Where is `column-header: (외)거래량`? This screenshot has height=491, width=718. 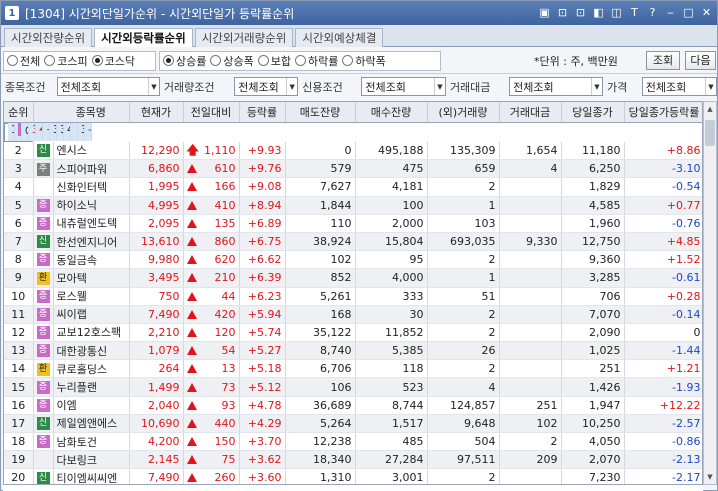
column-header: (외)거래량 is located at coordinates (463, 112).